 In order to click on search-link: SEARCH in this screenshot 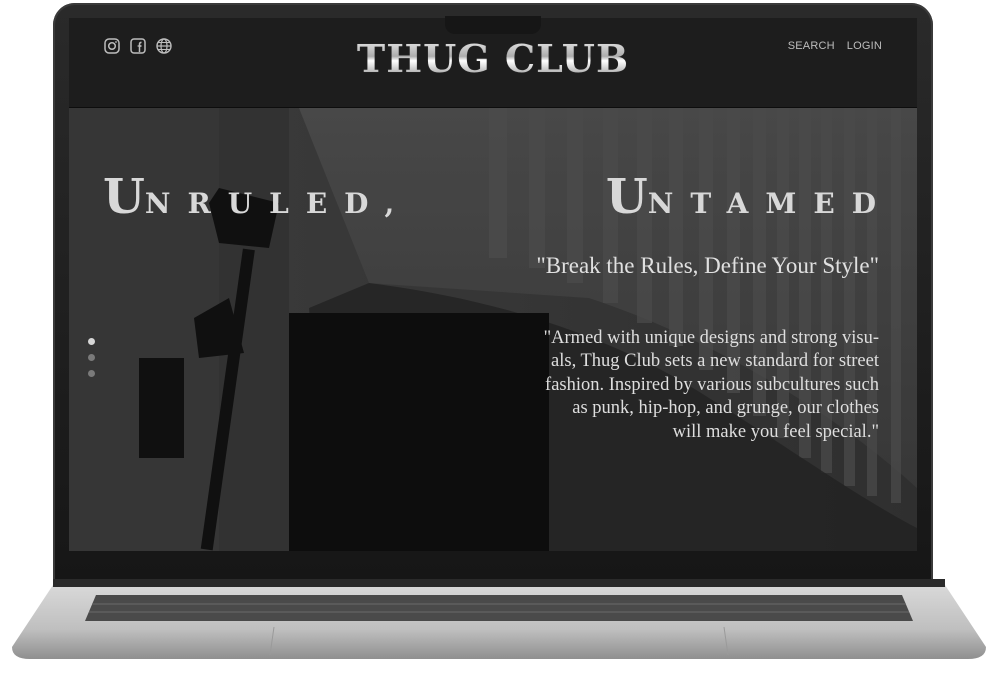, I will do `click(811, 46)`.